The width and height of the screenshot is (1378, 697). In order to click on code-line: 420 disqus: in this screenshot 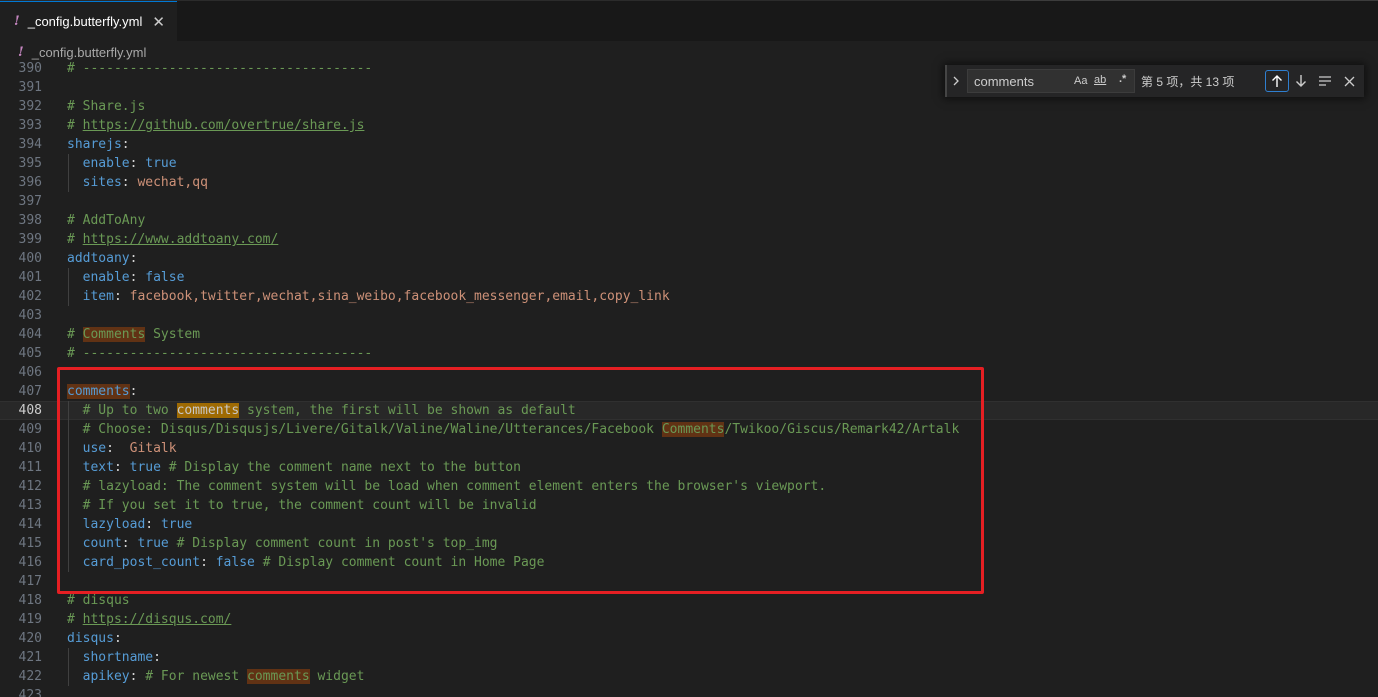, I will do `click(689, 638)`.